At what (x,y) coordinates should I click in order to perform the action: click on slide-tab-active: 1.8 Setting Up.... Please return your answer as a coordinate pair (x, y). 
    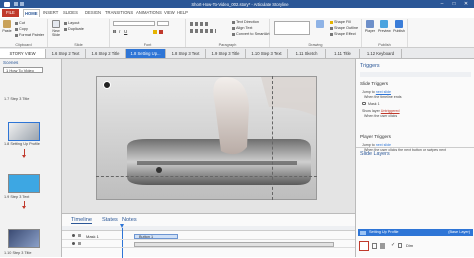
    Looking at the image, I should click on (146, 53).